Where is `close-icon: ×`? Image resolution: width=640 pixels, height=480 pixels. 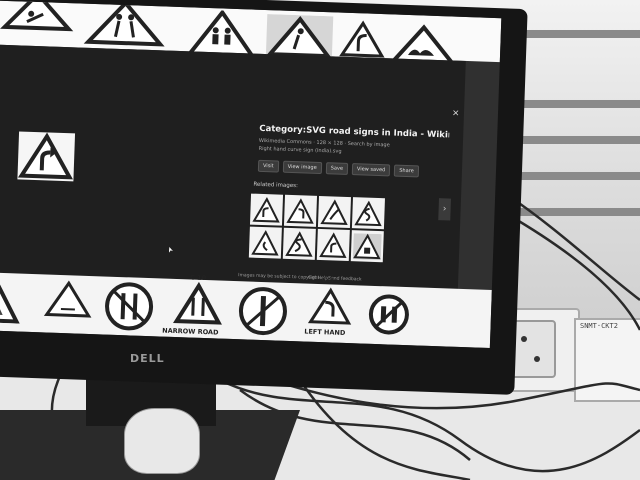 close-icon: × is located at coordinates (456, 114).